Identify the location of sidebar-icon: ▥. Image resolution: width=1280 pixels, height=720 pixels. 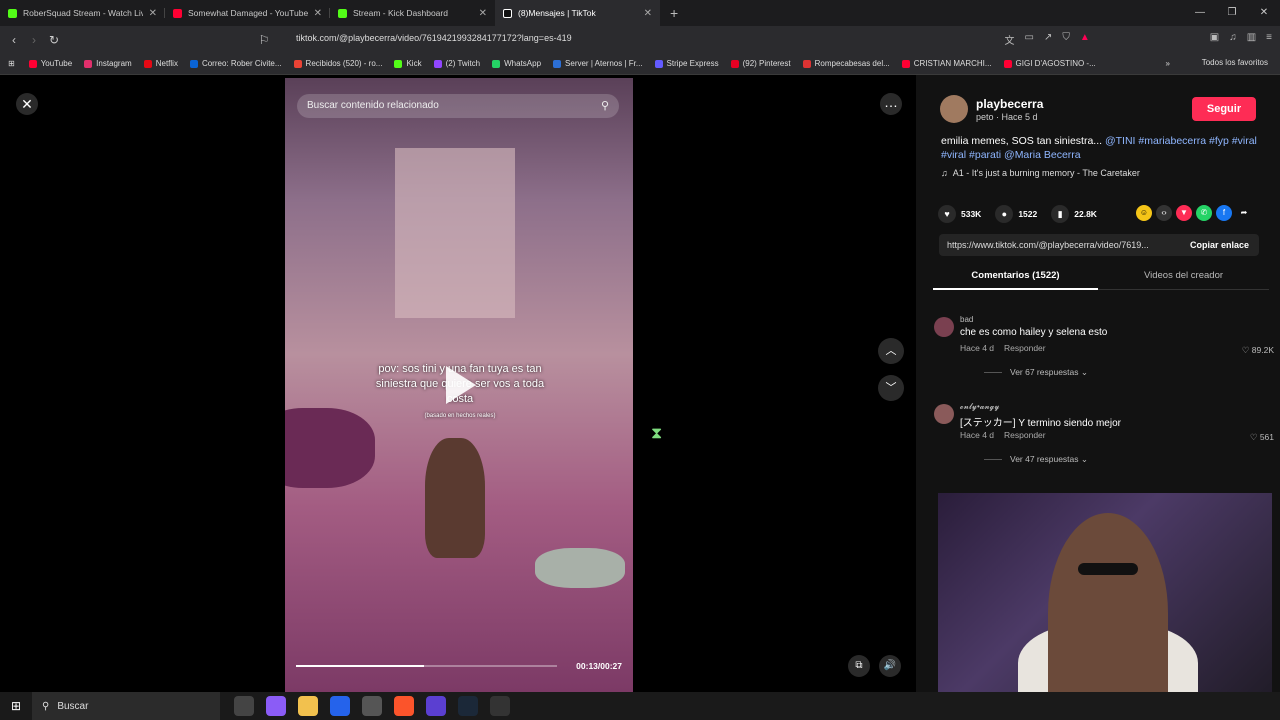
(1251, 39).